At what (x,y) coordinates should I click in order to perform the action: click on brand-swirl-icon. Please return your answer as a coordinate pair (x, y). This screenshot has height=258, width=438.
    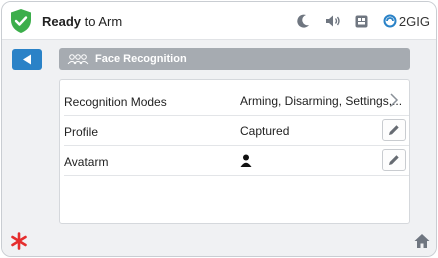
    Looking at the image, I should click on (390, 21).